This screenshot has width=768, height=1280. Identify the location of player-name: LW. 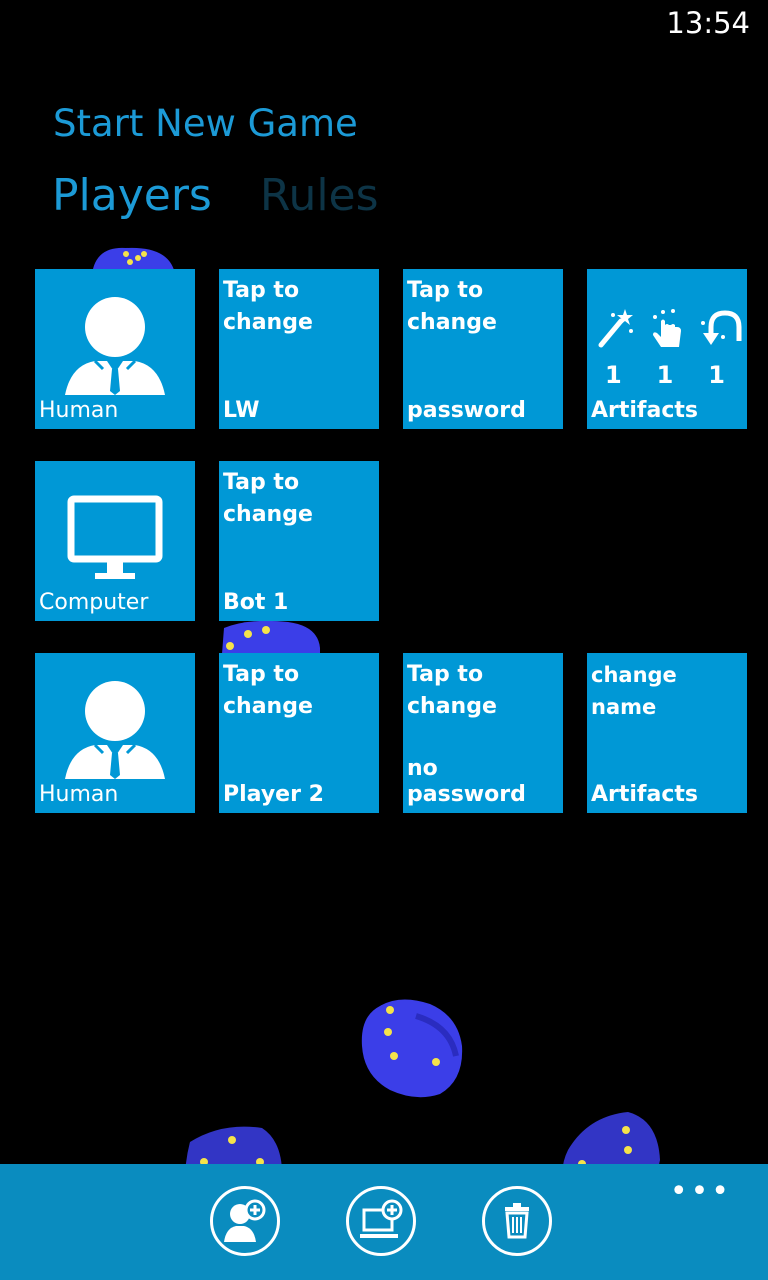
(241, 410).